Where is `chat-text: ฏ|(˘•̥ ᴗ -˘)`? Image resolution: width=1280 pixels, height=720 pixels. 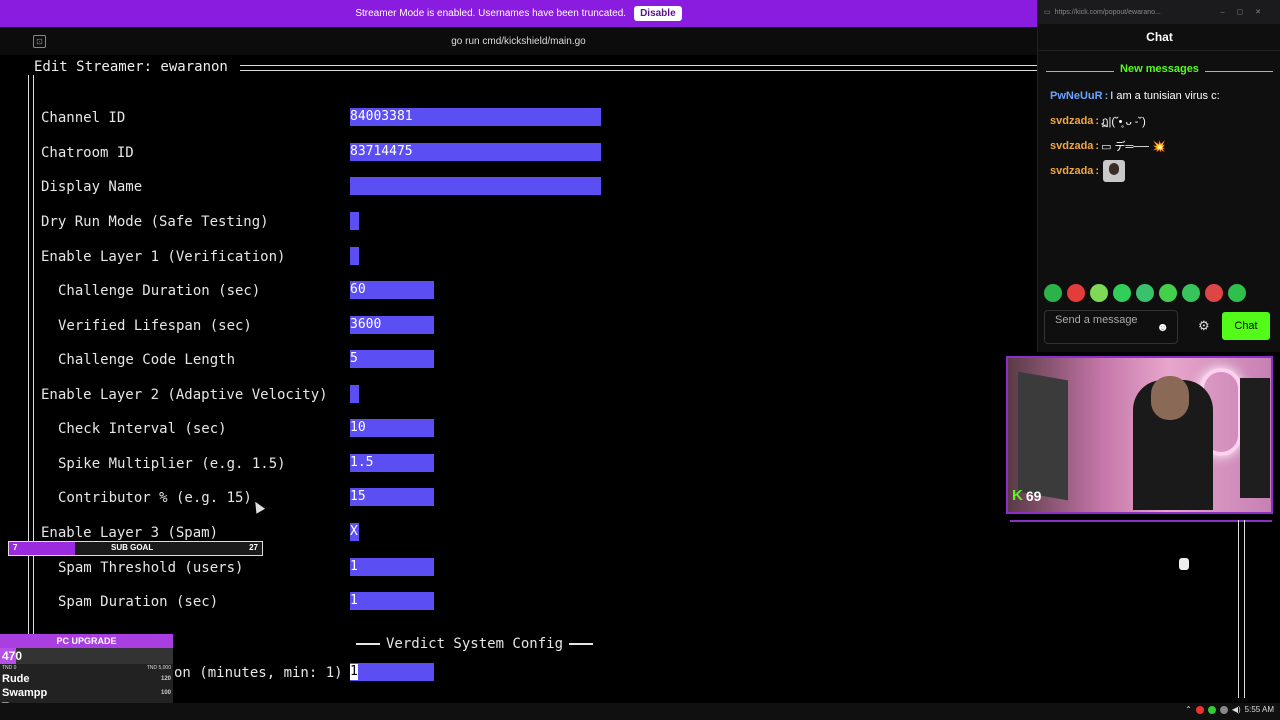 chat-text: ฏ|(˘•̥ ᴗ -˘) is located at coordinates (1123, 122).